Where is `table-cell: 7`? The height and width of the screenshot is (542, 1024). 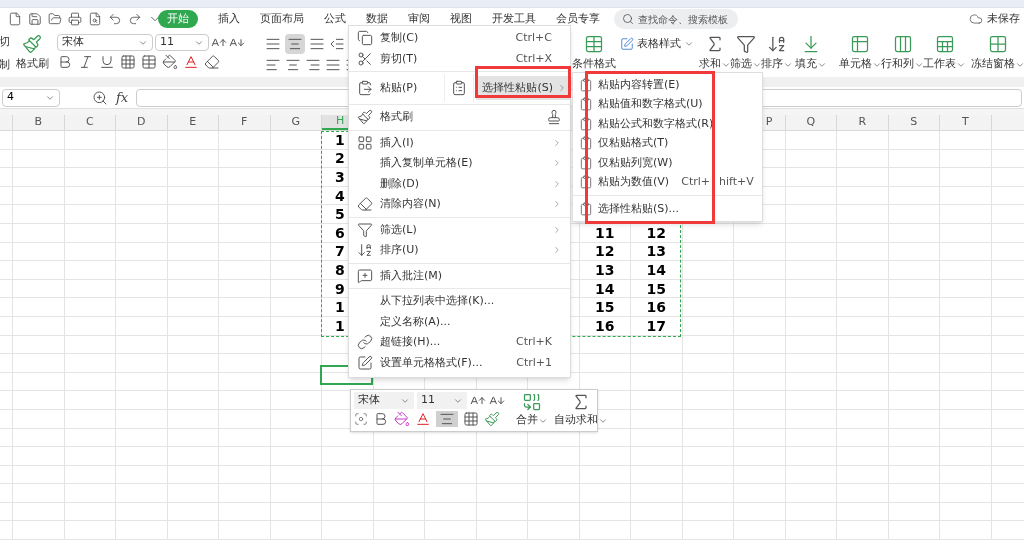
table-cell: 7 is located at coordinates (340, 251).